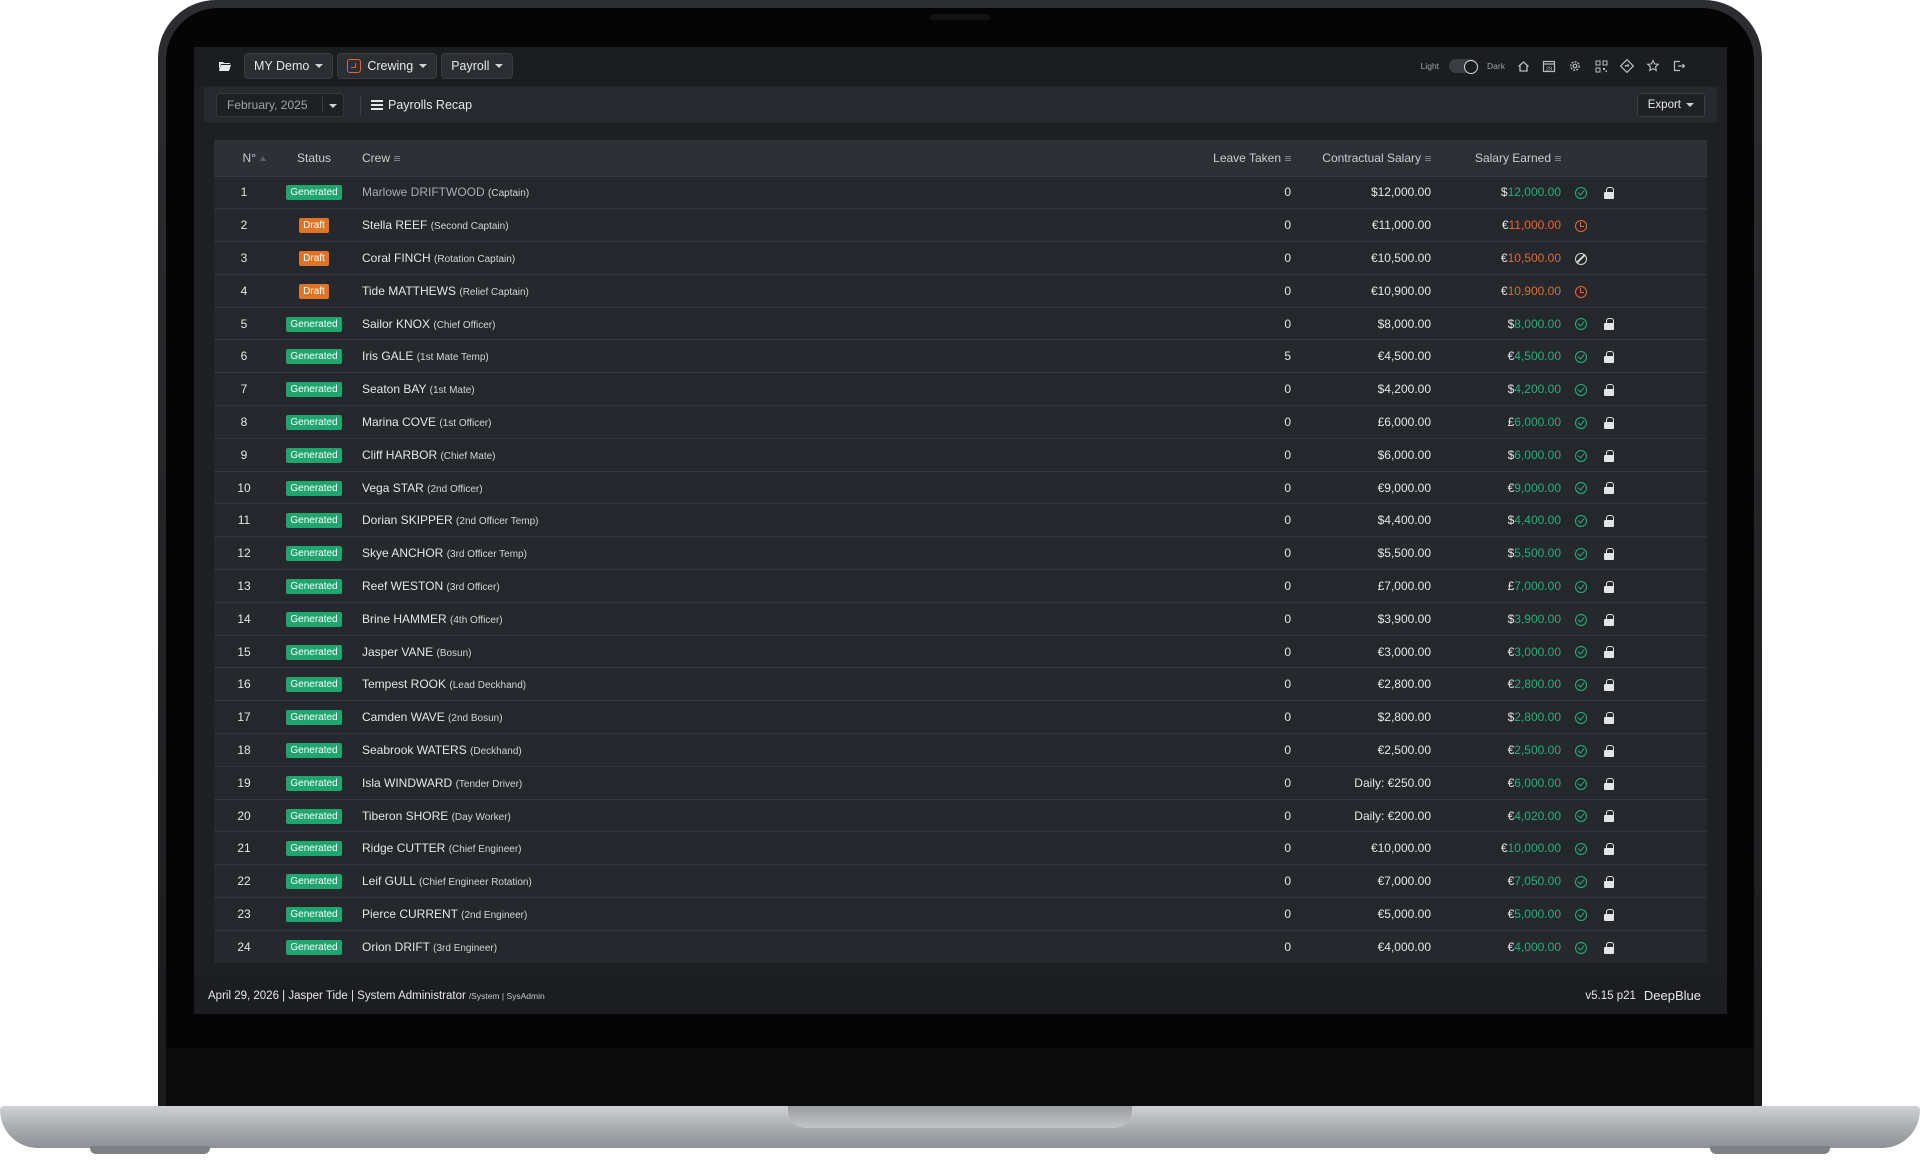  Describe the element at coordinates (734, 258) in the screenshot. I see `row-crew: Coral FINCH (Rotation Captain)` at that location.